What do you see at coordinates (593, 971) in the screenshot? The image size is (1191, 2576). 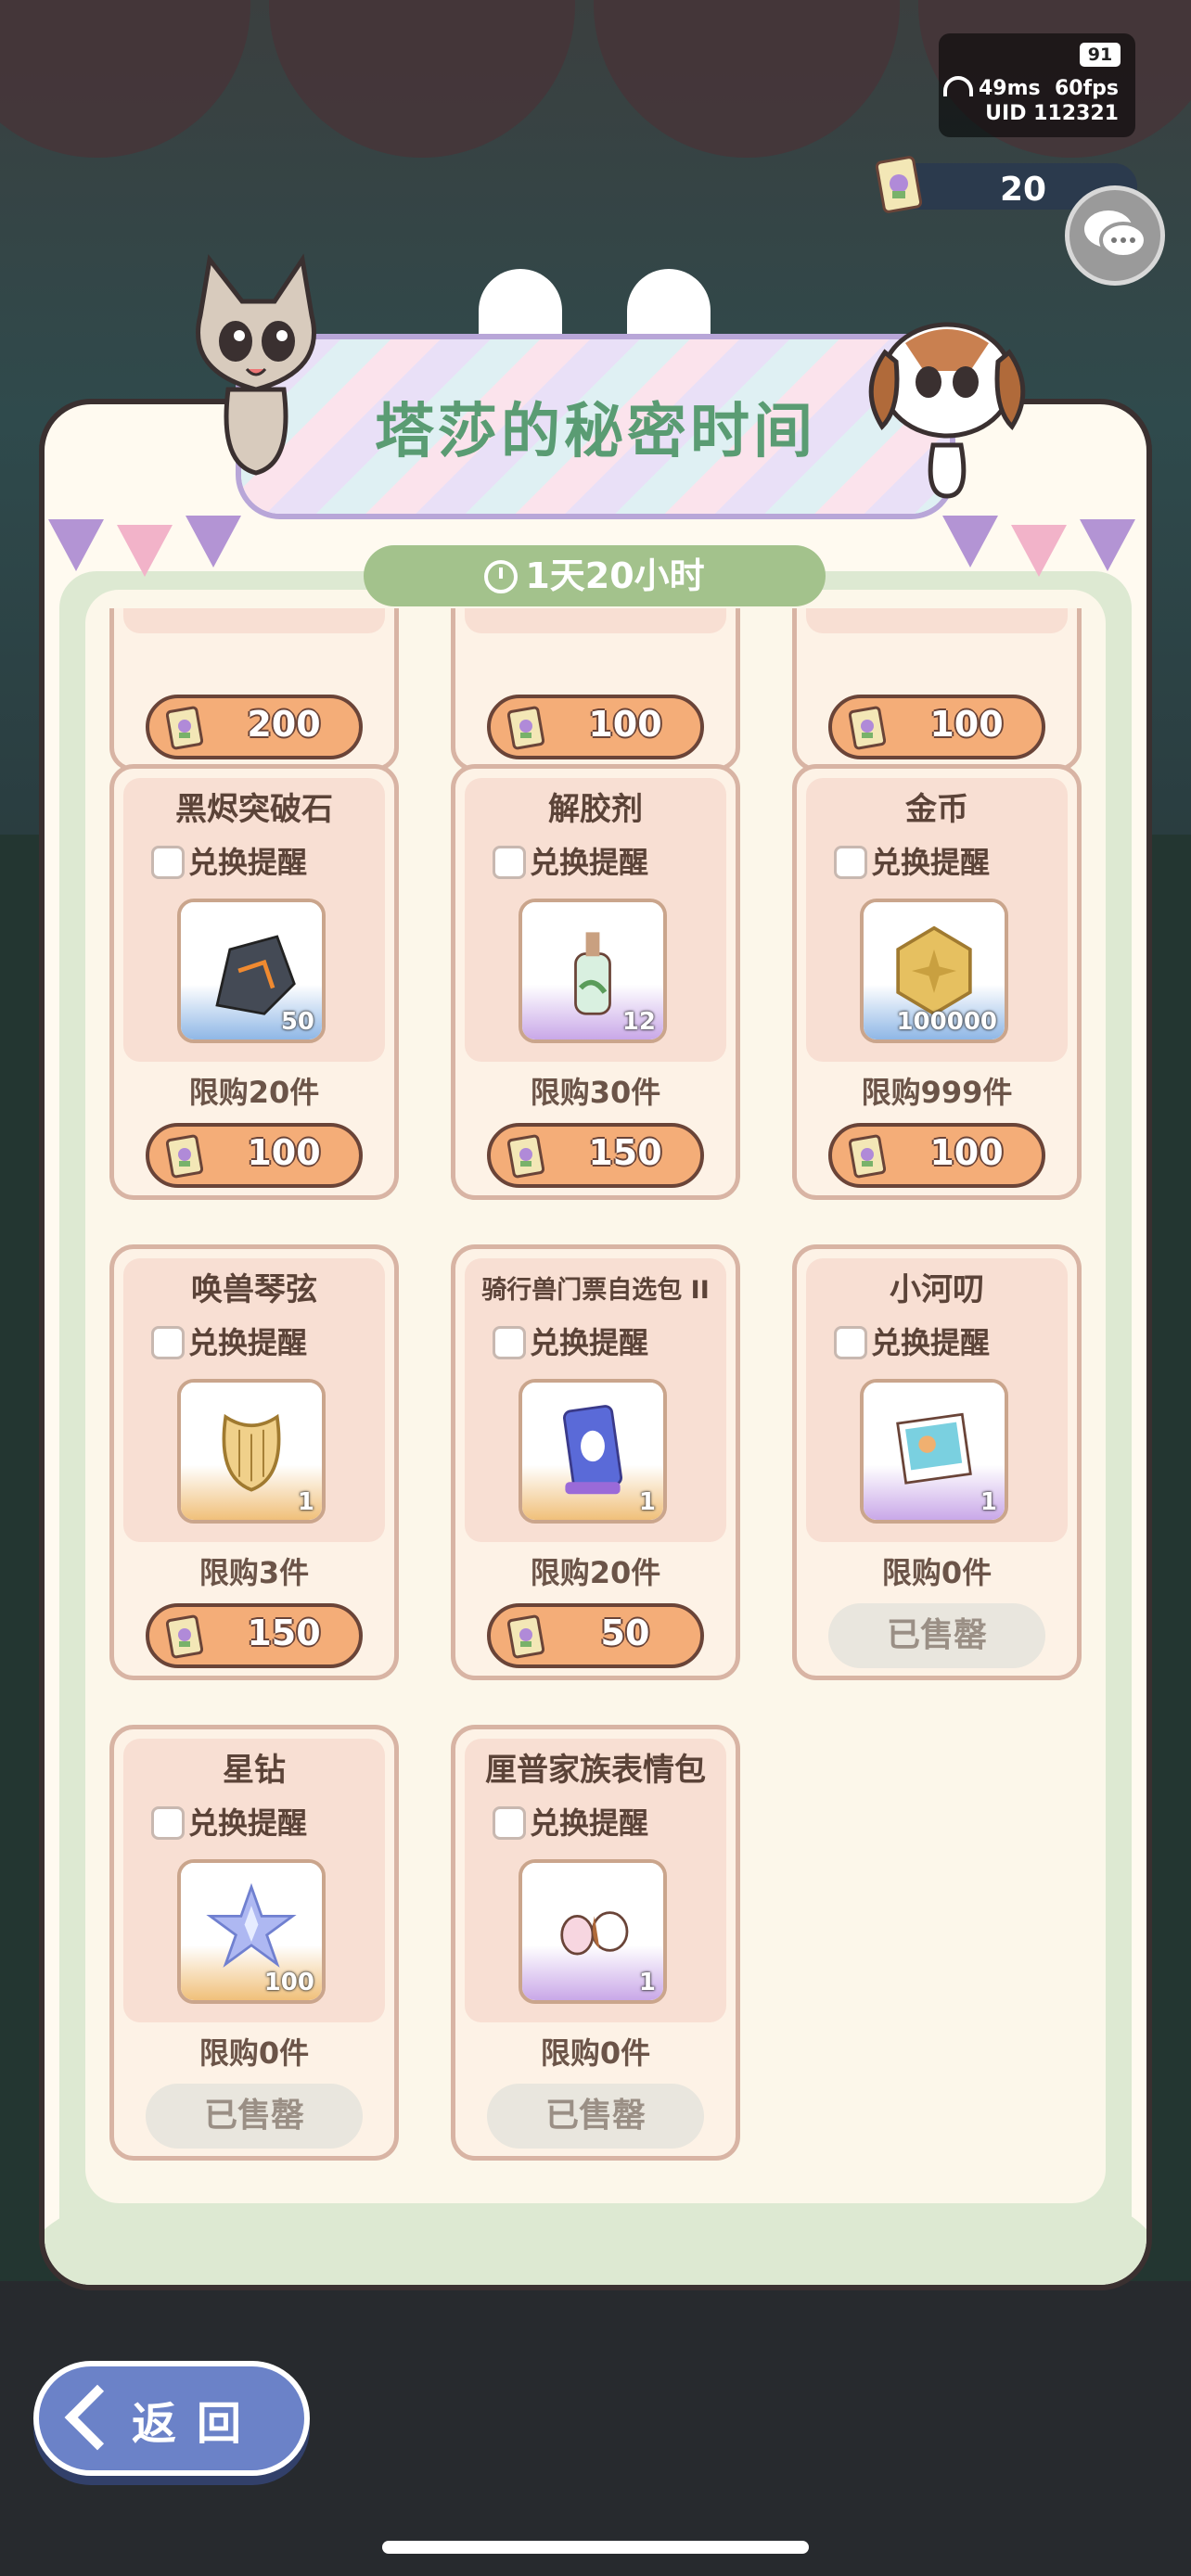 I see `item-icon-frame: 12` at bounding box center [593, 971].